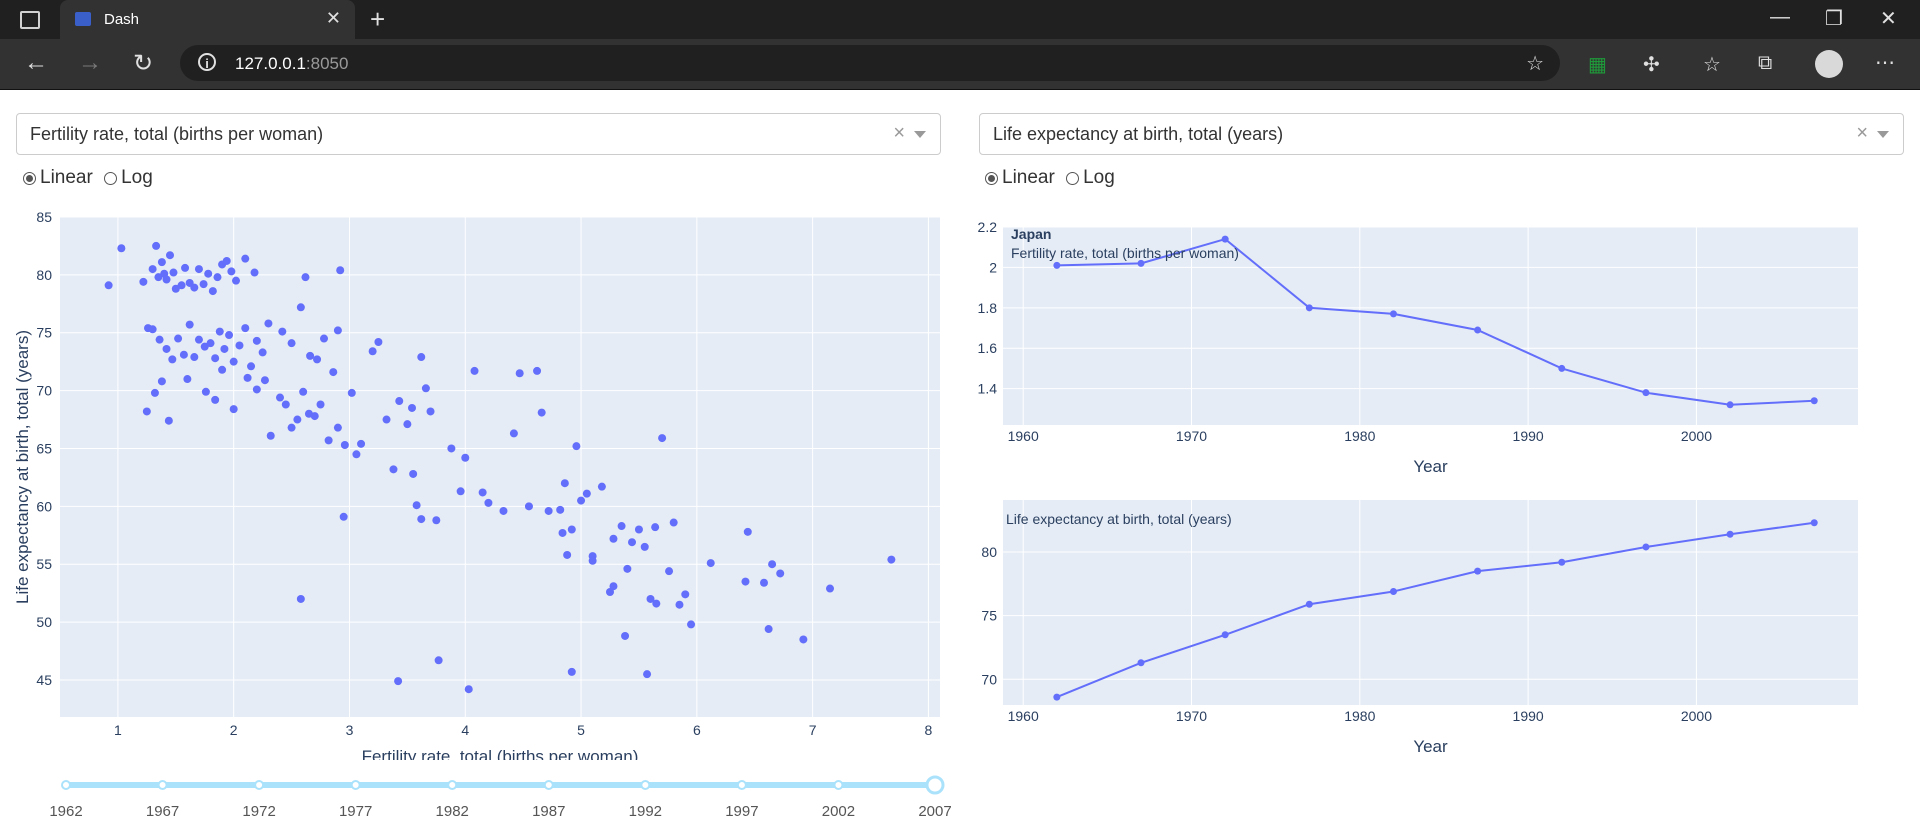 The width and height of the screenshot is (1920, 830). What do you see at coordinates (44, 506) in the screenshot?
I see `y-tick-label: 60` at bounding box center [44, 506].